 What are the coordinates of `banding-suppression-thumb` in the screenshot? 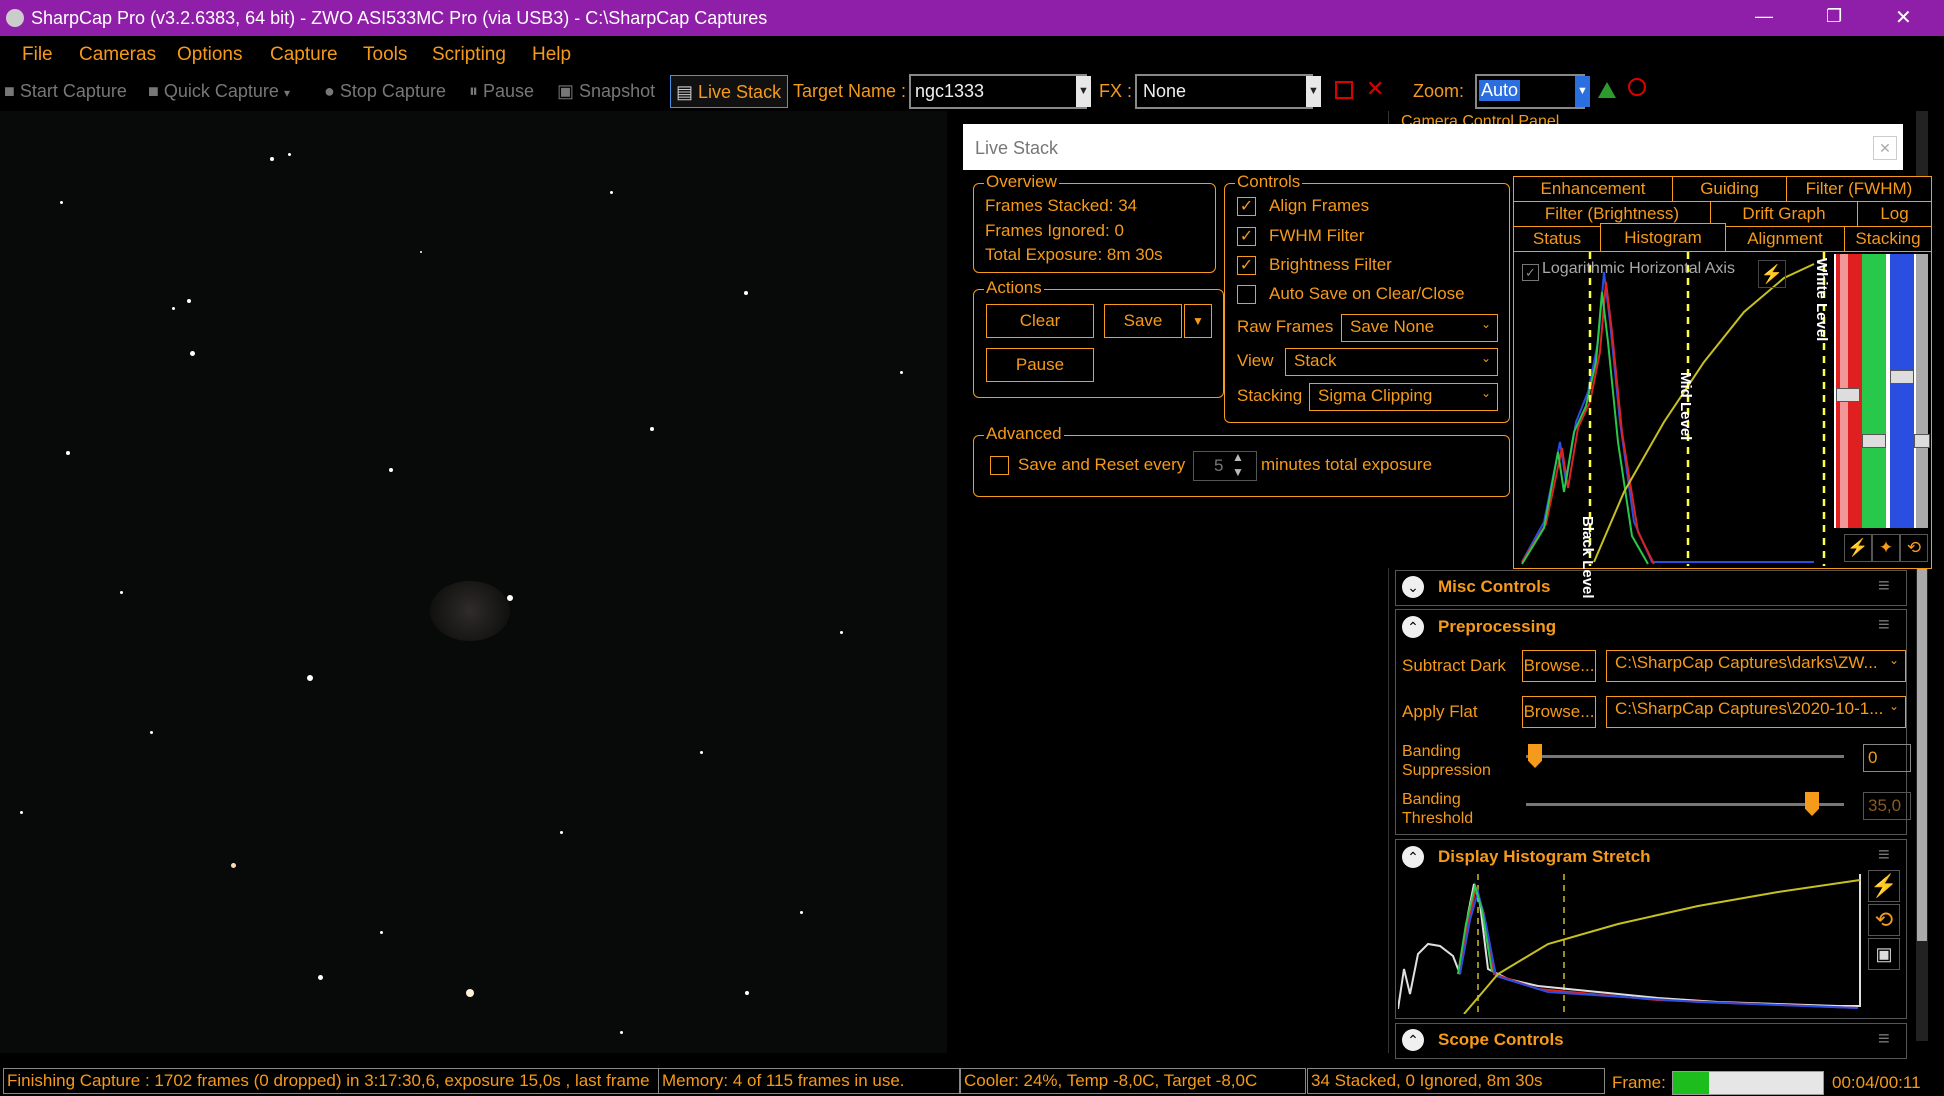 It's located at (1535, 756).